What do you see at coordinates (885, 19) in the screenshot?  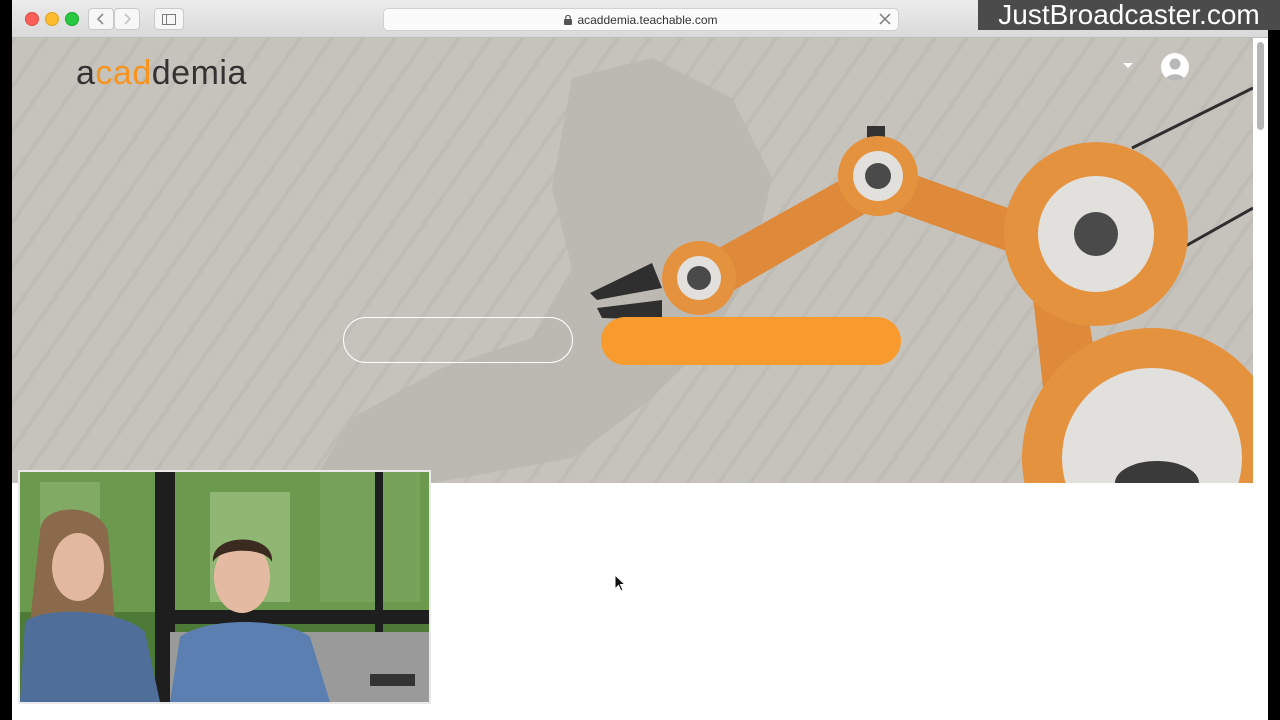 I see `close-icon` at bounding box center [885, 19].